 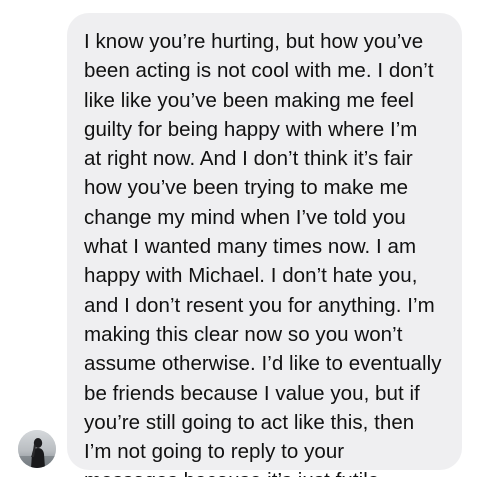 What do you see at coordinates (263, 364) in the screenshot?
I see `message-line: assume otherwise. I’d like to eventually` at bounding box center [263, 364].